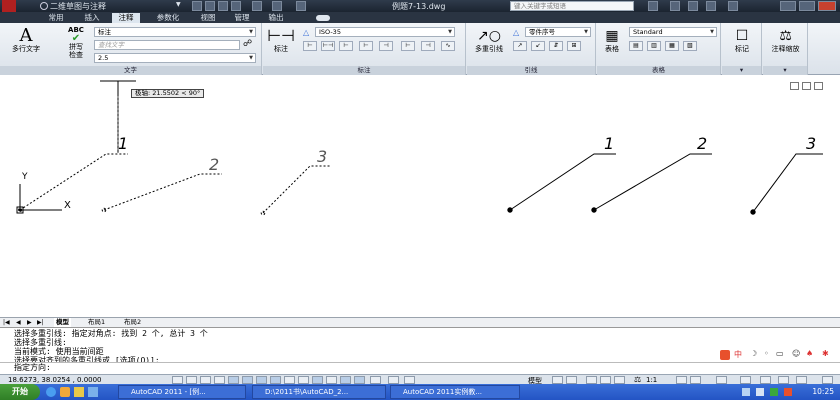  Describe the element at coordinates (654, 46) in the screenshot. I see `extract-data-icon: ▥` at that location.